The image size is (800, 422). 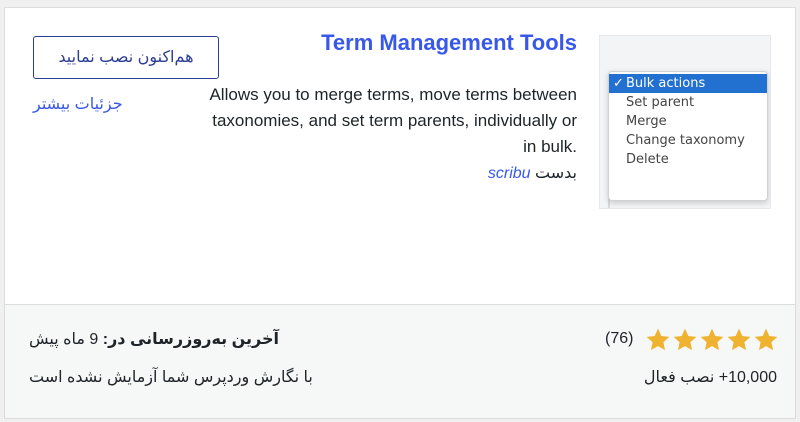 What do you see at coordinates (646, 121) in the screenshot?
I see `dropdown-option-merge: Merge` at bounding box center [646, 121].